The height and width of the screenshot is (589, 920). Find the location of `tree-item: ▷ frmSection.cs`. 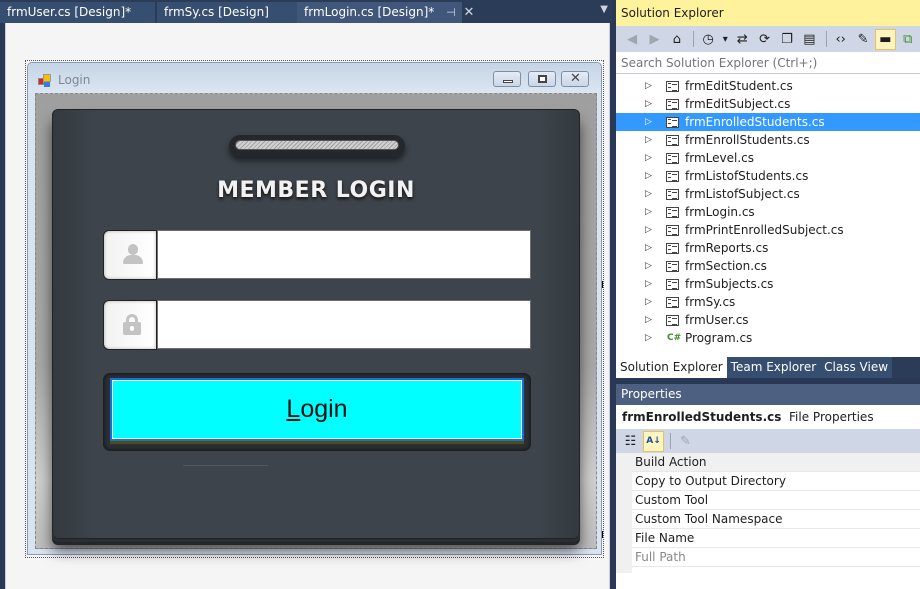

tree-item: ▷ frmSection.cs is located at coordinates (768, 266).